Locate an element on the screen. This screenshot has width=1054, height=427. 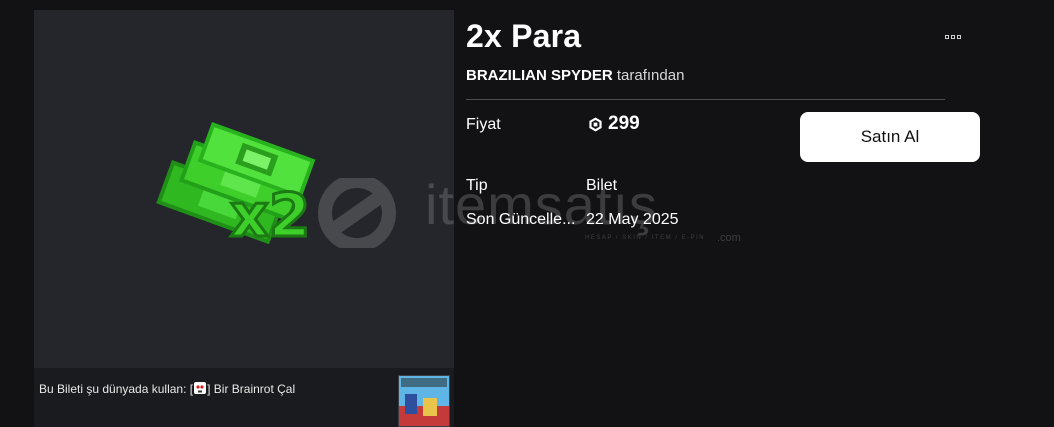
robux-icon is located at coordinates (595, 124).